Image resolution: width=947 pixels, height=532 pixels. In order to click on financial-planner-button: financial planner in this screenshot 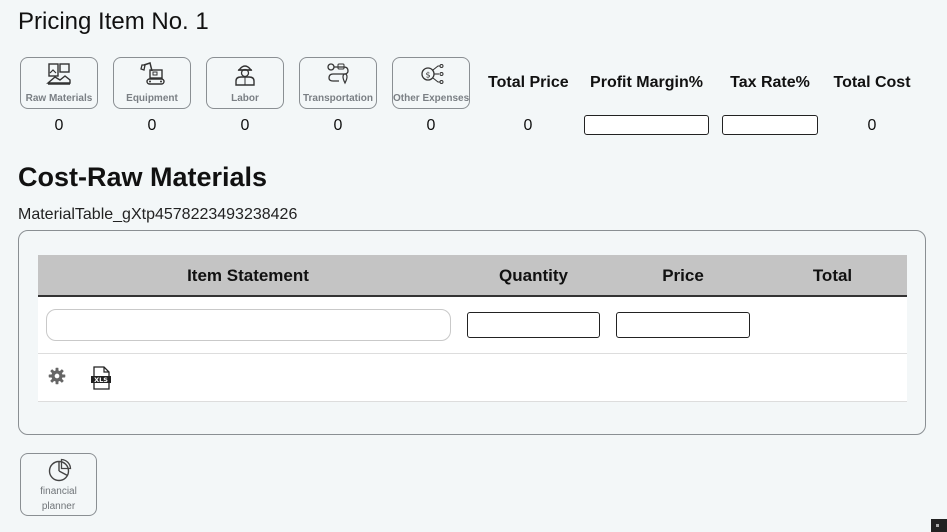, I will do `click(58, 484)`.